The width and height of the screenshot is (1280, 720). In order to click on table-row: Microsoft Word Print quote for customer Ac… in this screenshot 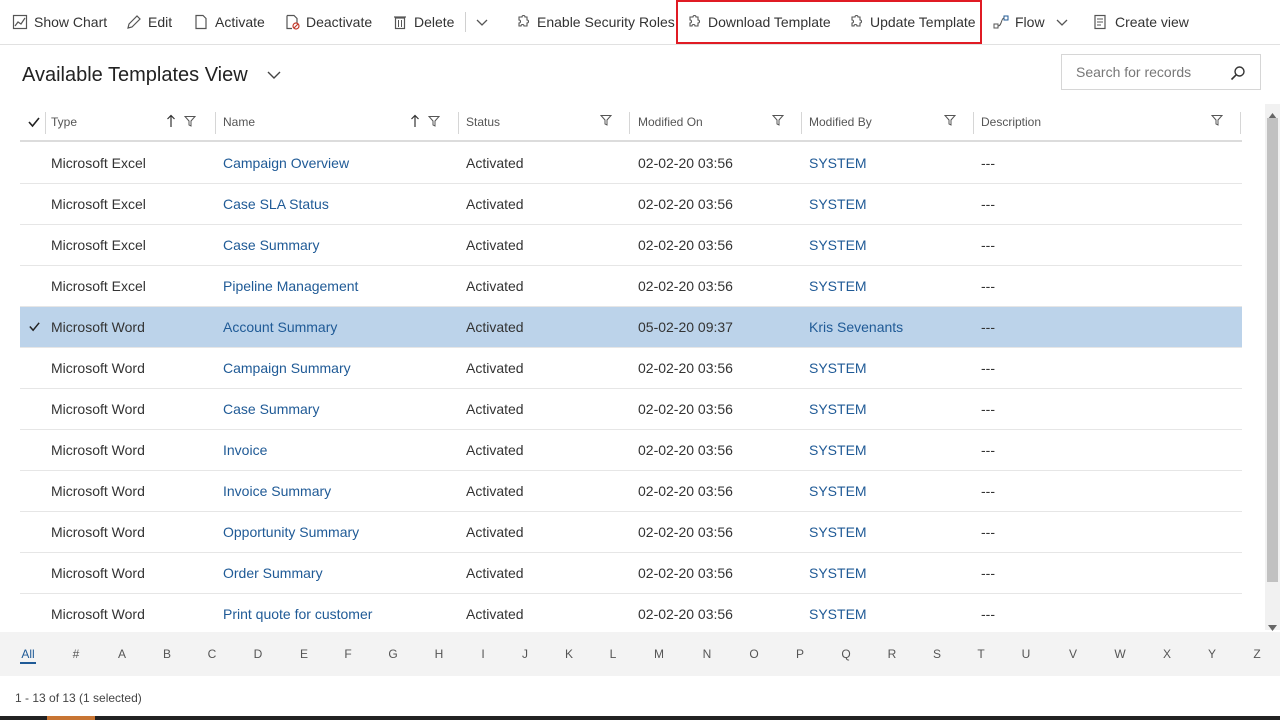, I will do `click(631, 614)`.